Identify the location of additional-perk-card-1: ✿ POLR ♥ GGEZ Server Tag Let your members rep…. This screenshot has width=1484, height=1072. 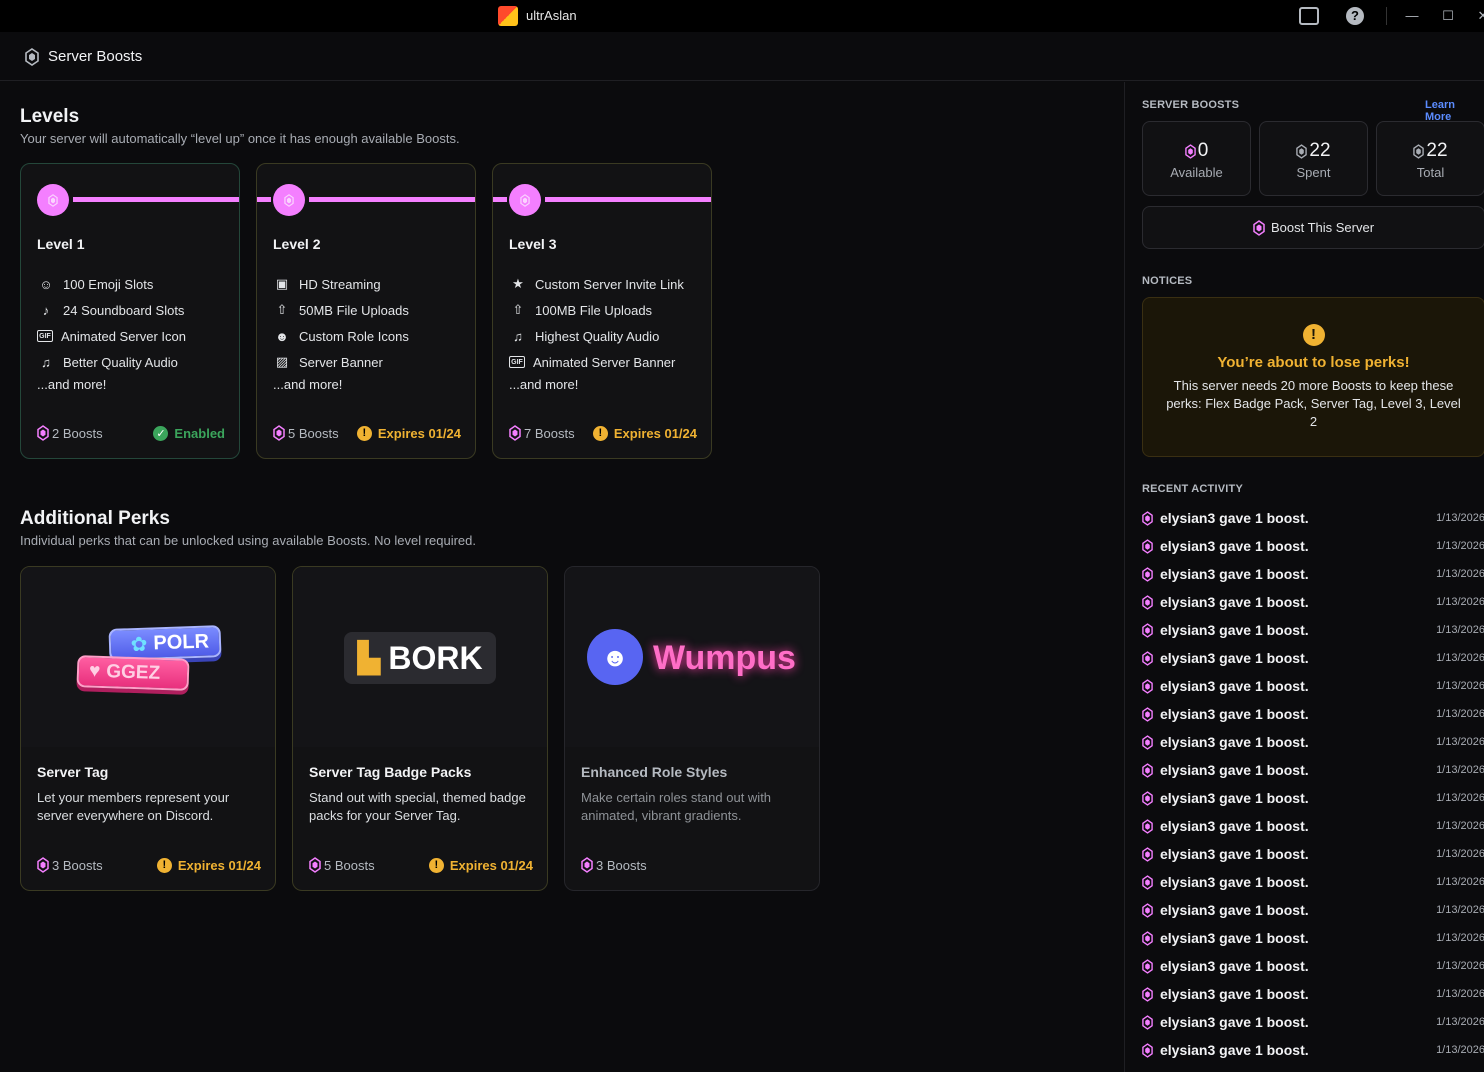
(148, 728).